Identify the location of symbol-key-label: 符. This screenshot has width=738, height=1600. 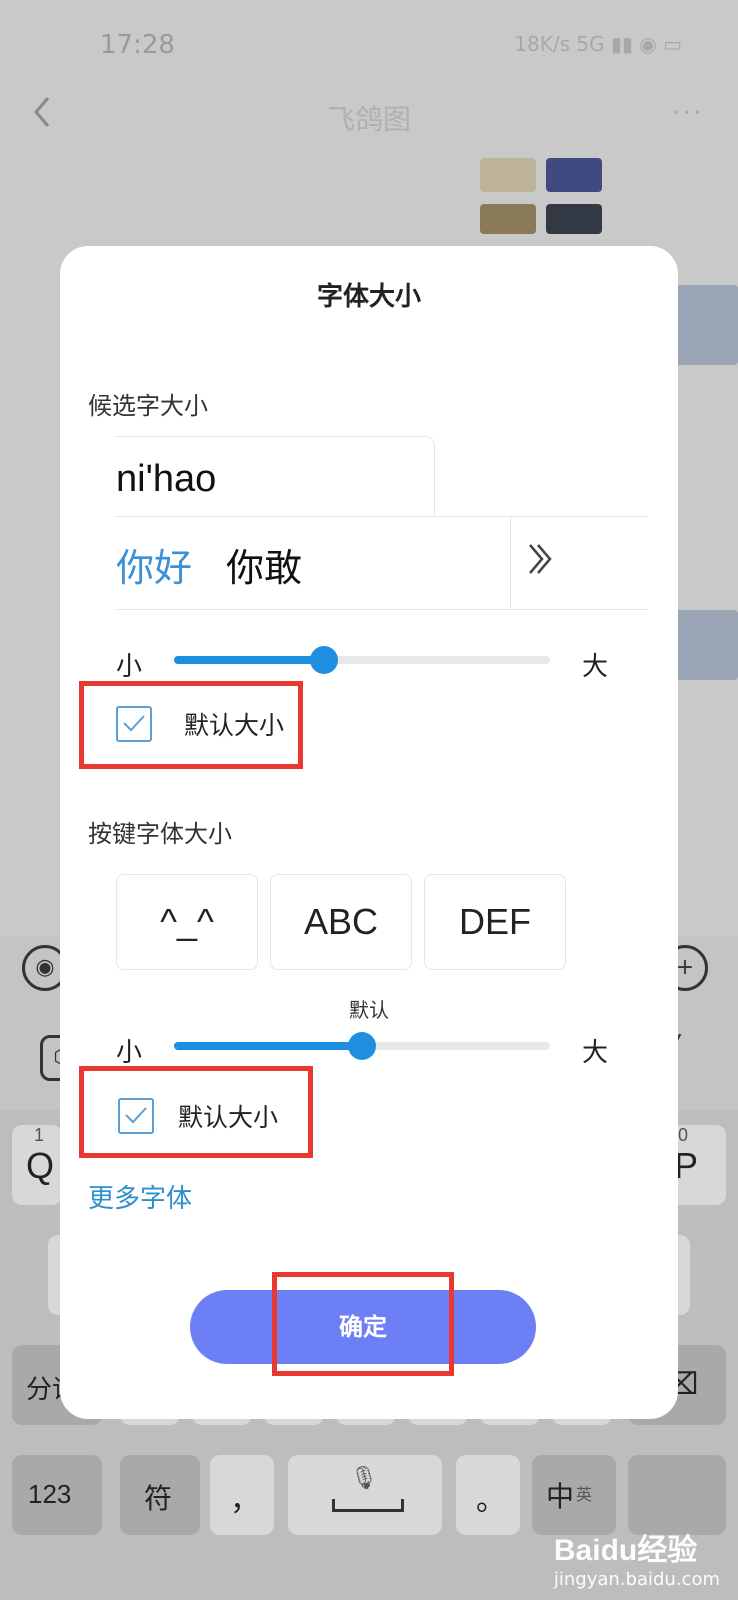
(158, 1498).